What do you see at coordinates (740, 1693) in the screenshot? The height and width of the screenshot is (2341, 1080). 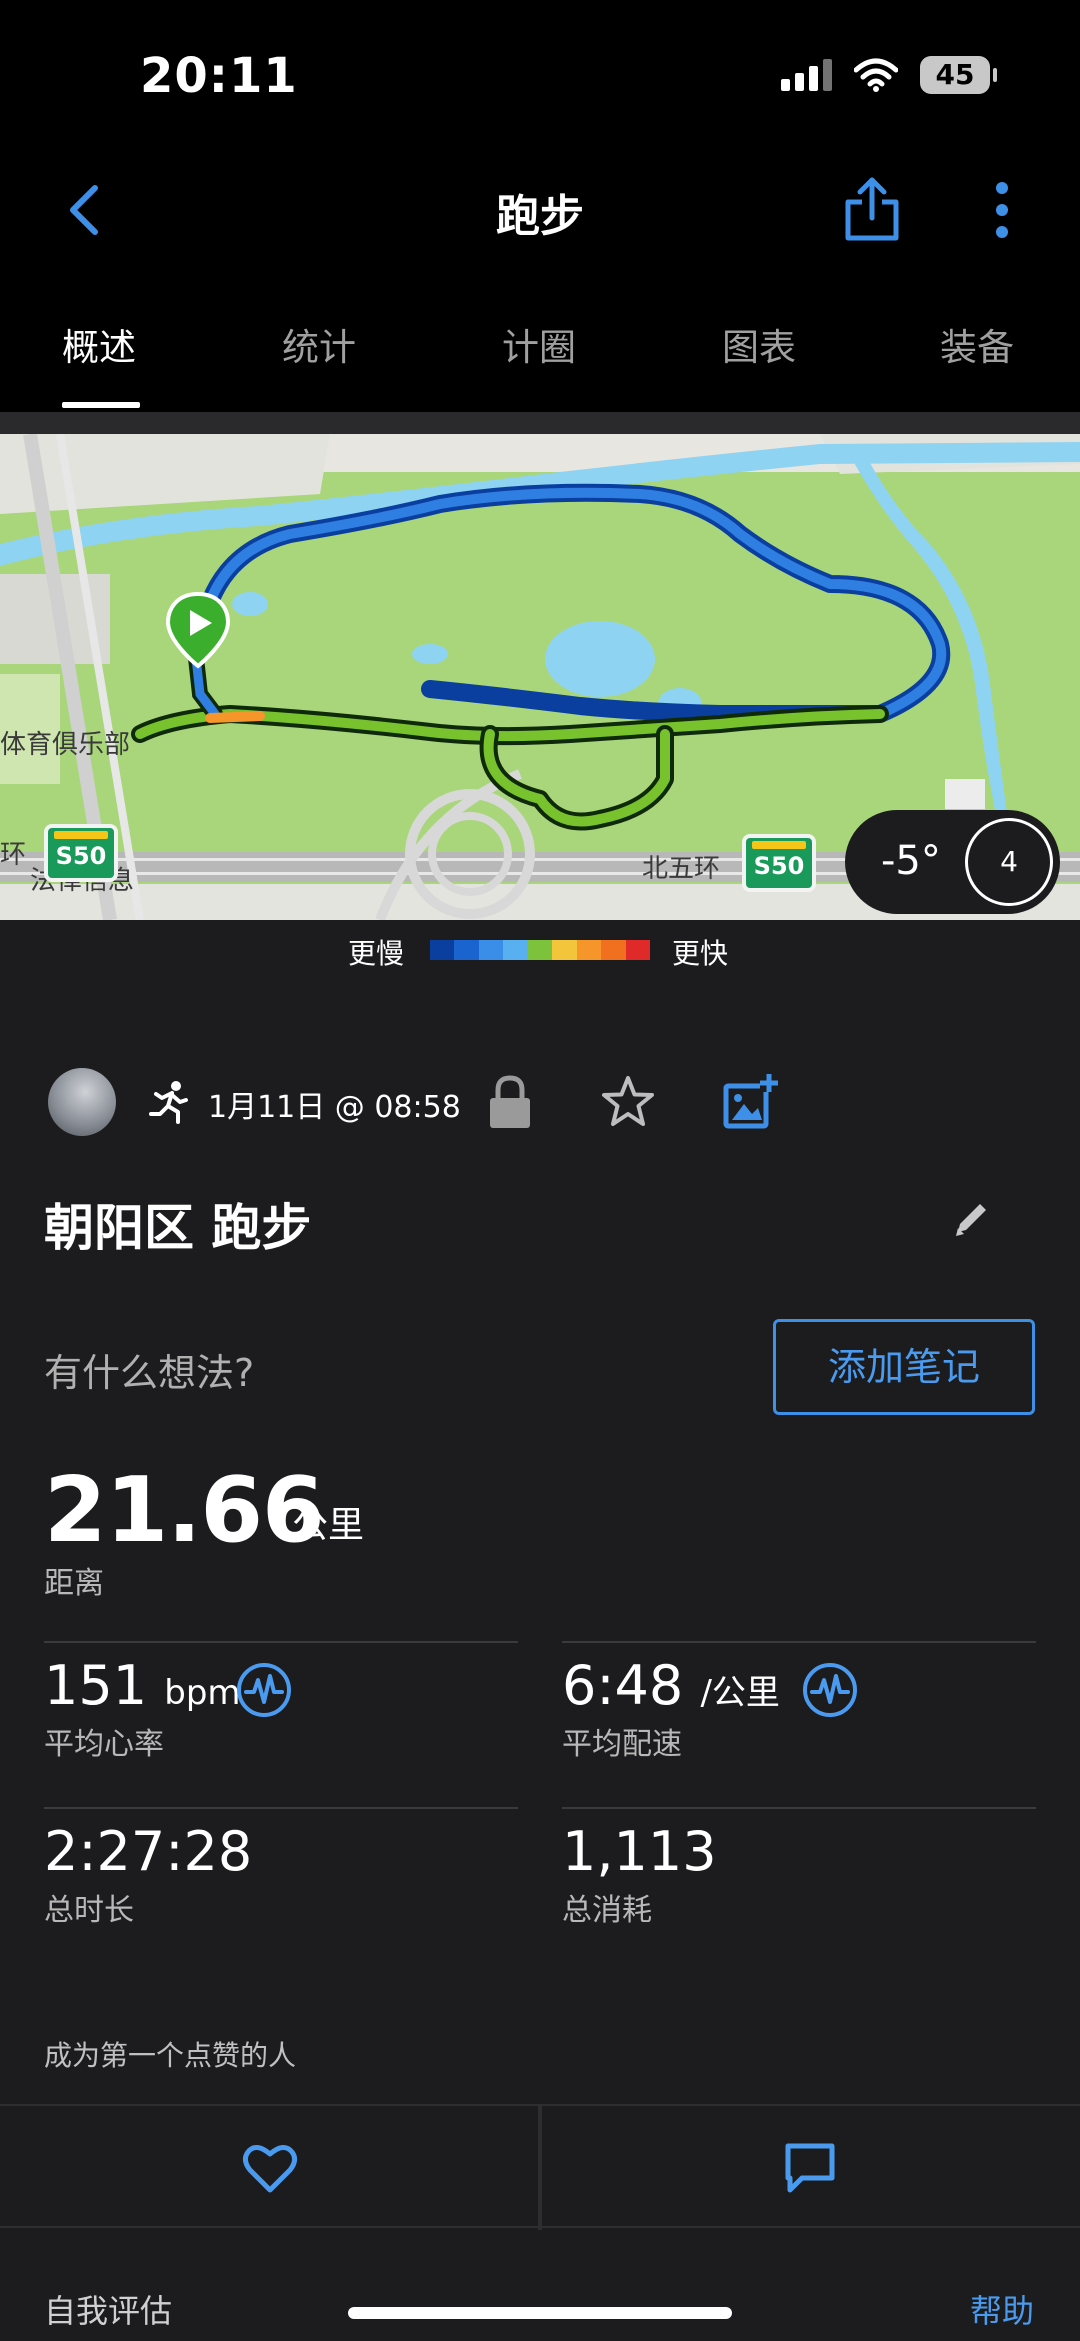 I see `avg-pace-unit: /公里` at bounding box center [740, 1693].